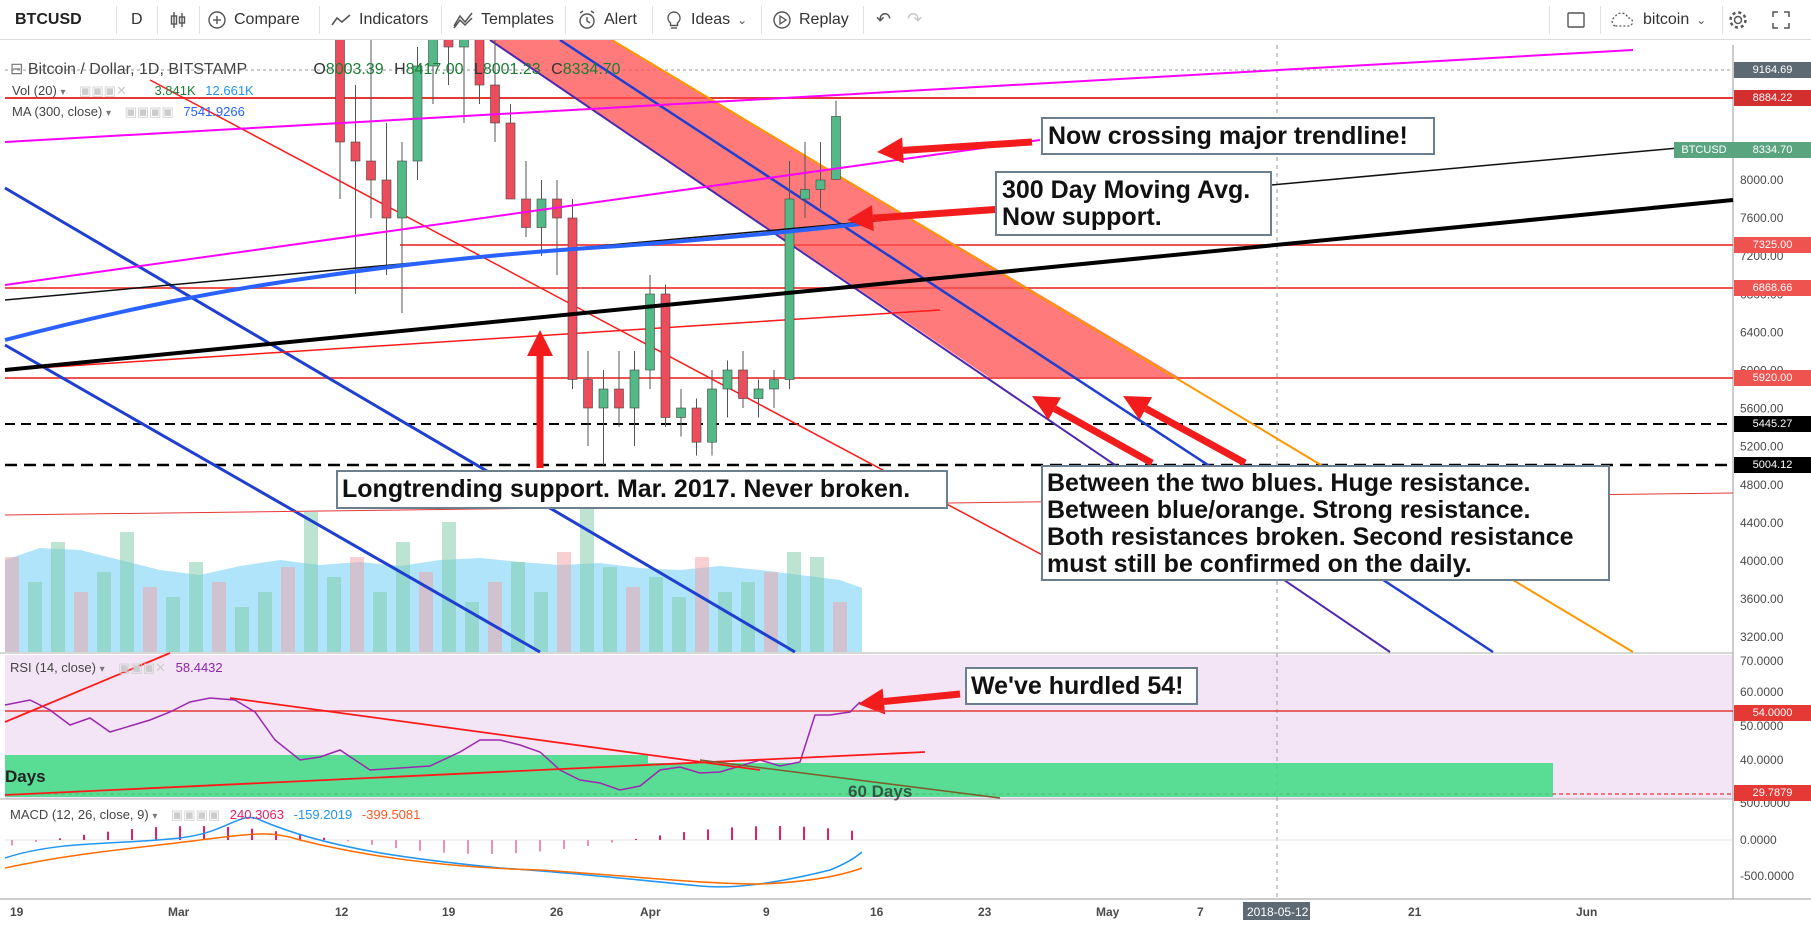  What do you see at coordinates (1772, 465) in the screenshot?
I see `price-tag-5004: 5004.12` at bounding box center [1772, 465].